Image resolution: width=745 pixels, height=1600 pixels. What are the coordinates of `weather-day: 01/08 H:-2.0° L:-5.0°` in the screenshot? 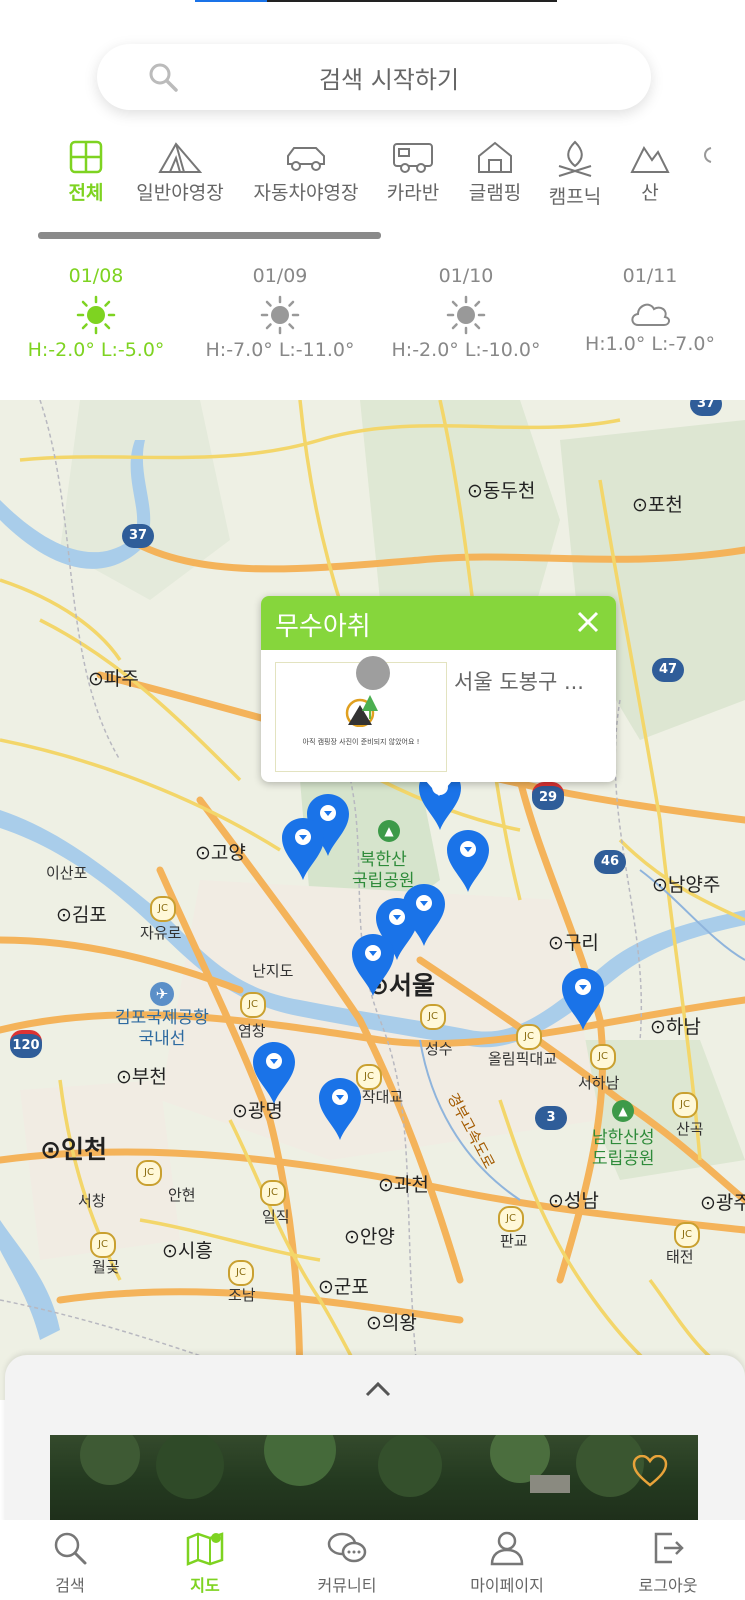 It's located at (96, 313).